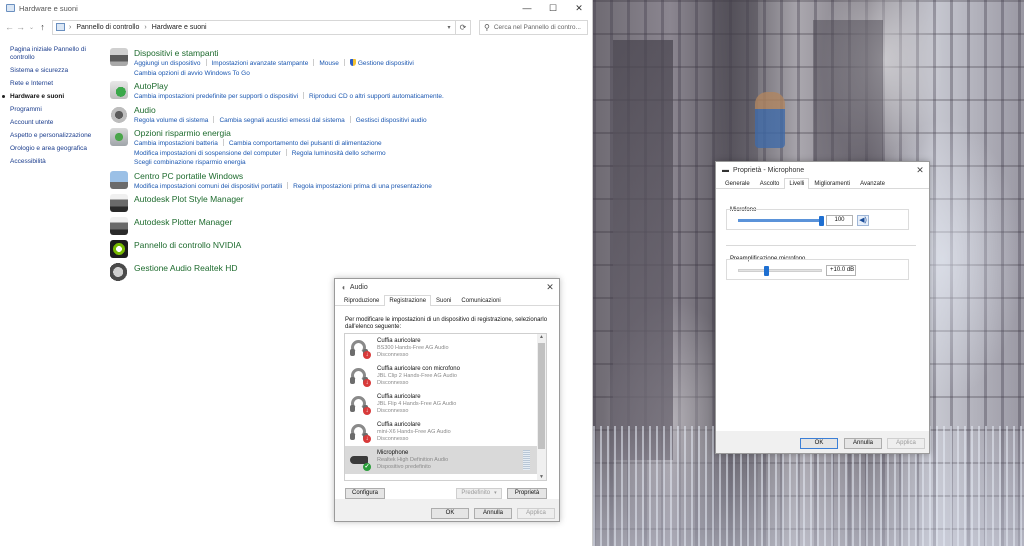  I want to click on category-title-link: AutoPlay, so click(289, 86).